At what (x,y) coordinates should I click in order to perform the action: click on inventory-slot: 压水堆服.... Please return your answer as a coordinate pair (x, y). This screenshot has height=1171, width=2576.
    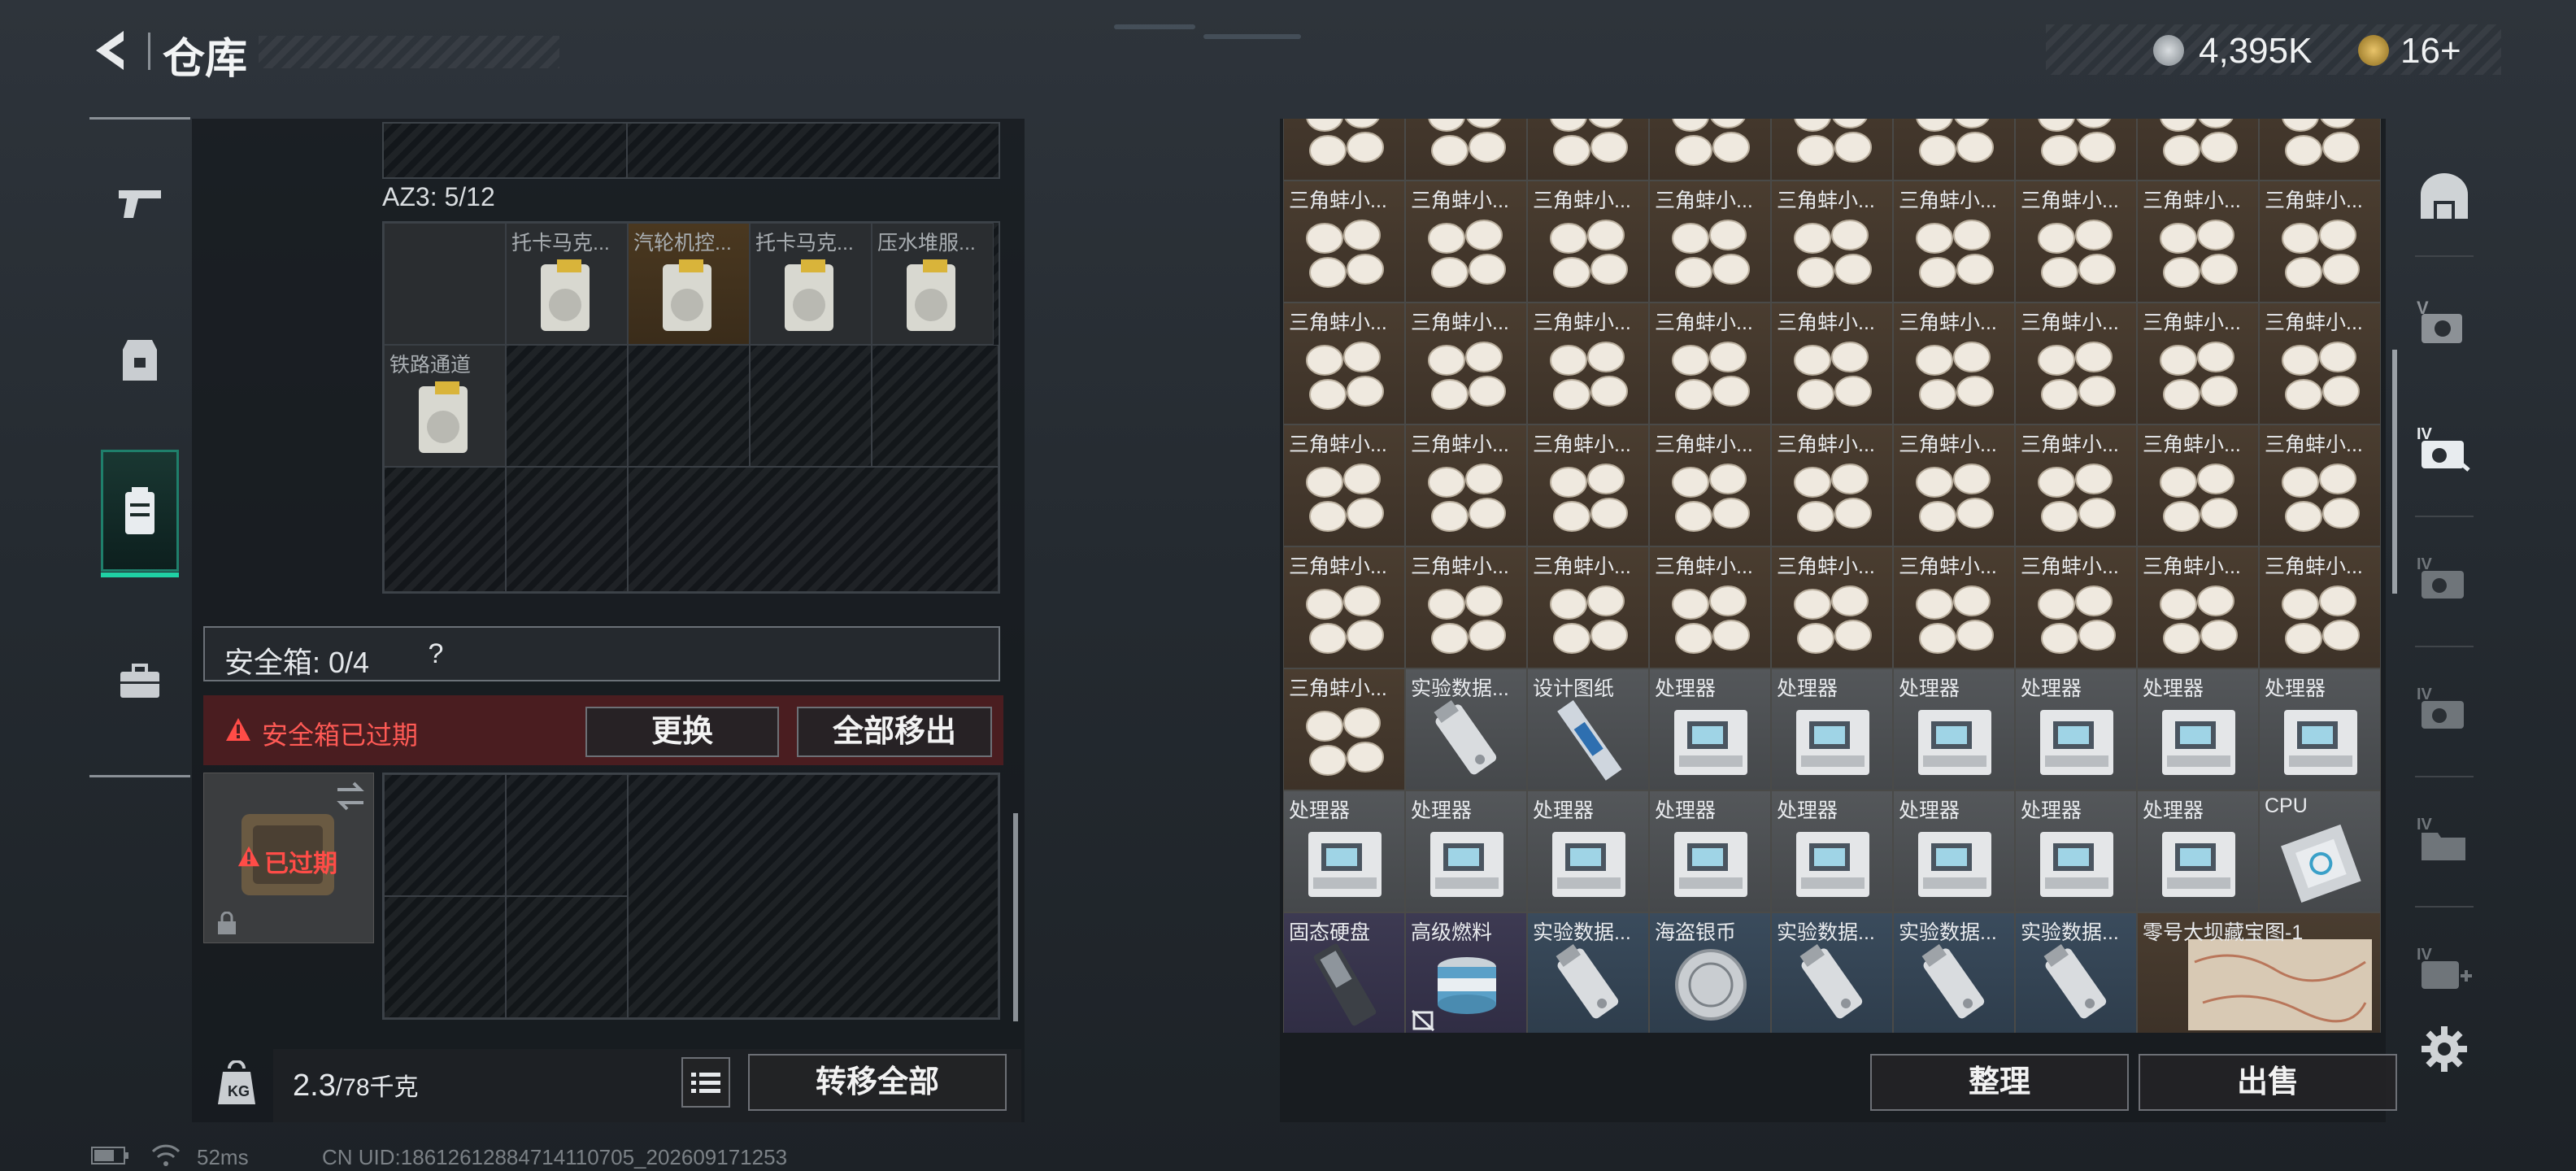
    Looking at the image, I should click on (933, 284).